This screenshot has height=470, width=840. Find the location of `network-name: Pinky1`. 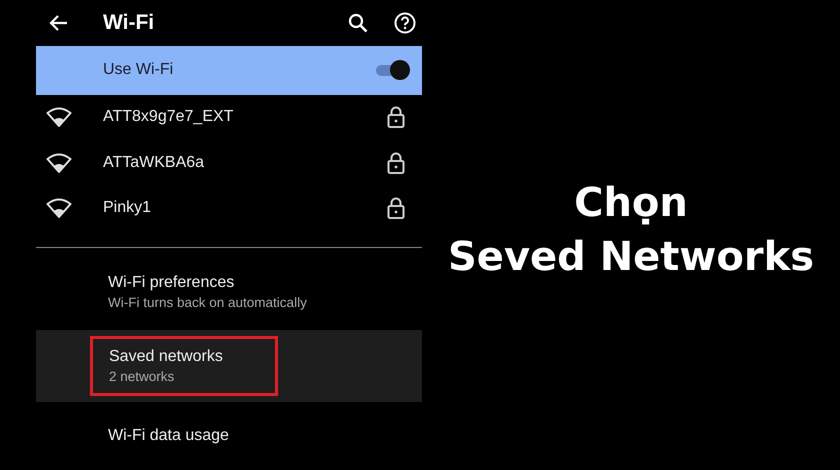

network-name: Pinky1 is located at coordinates (245, 208).